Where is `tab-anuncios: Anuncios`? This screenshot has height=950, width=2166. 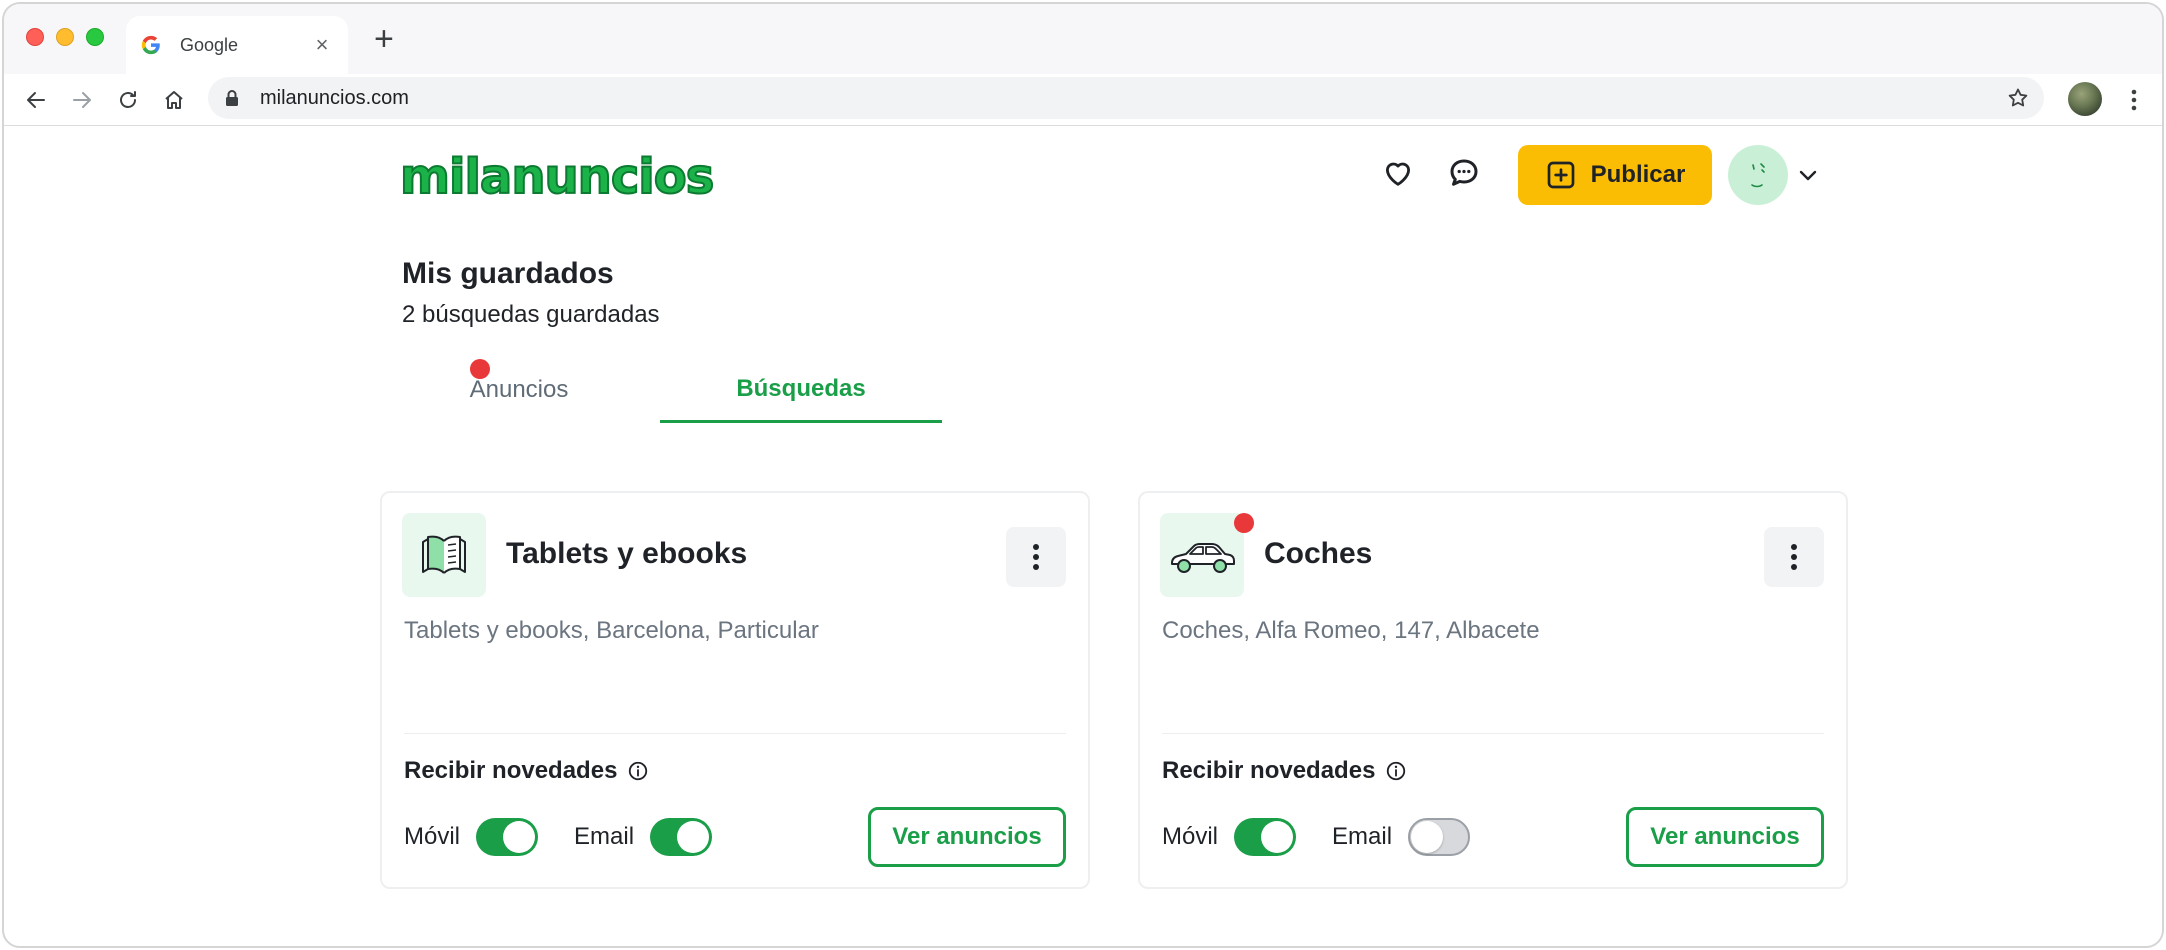 tab-anuncios: Anuncios is located at coordinates (519, 390).